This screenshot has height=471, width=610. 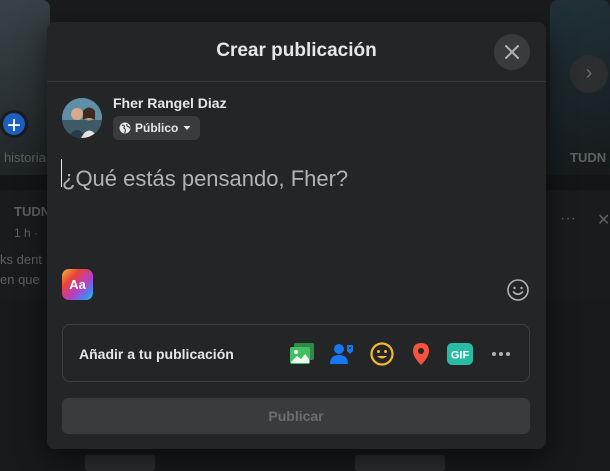 I want to click on photo-video-button, so click(x=302, y=354).